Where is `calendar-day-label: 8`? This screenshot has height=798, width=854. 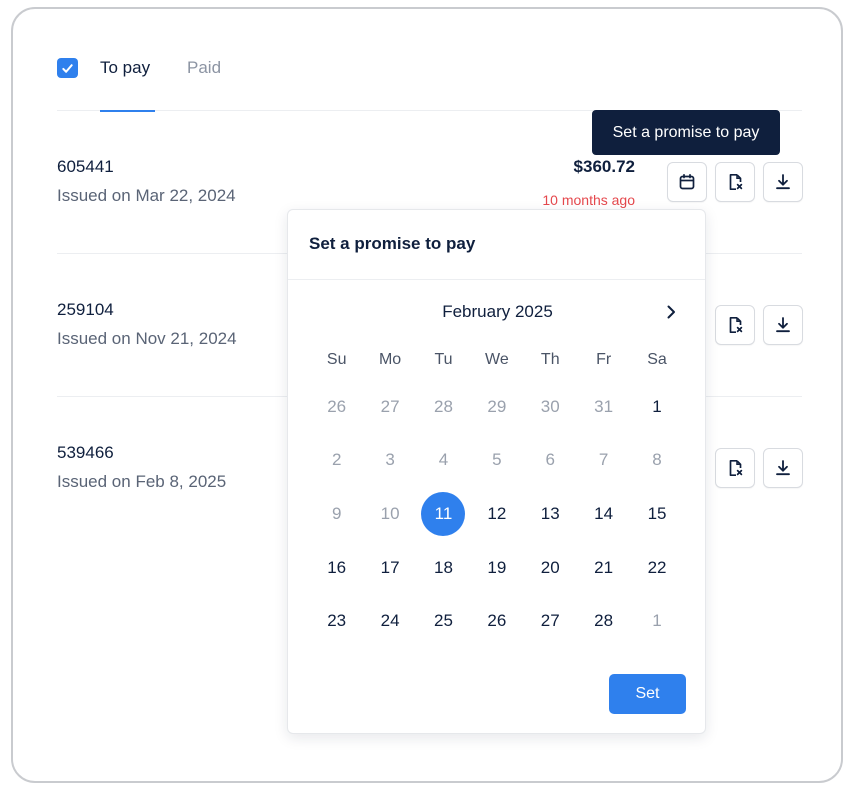
calendar-day-label: 8 is located at coordinates (657, 460).